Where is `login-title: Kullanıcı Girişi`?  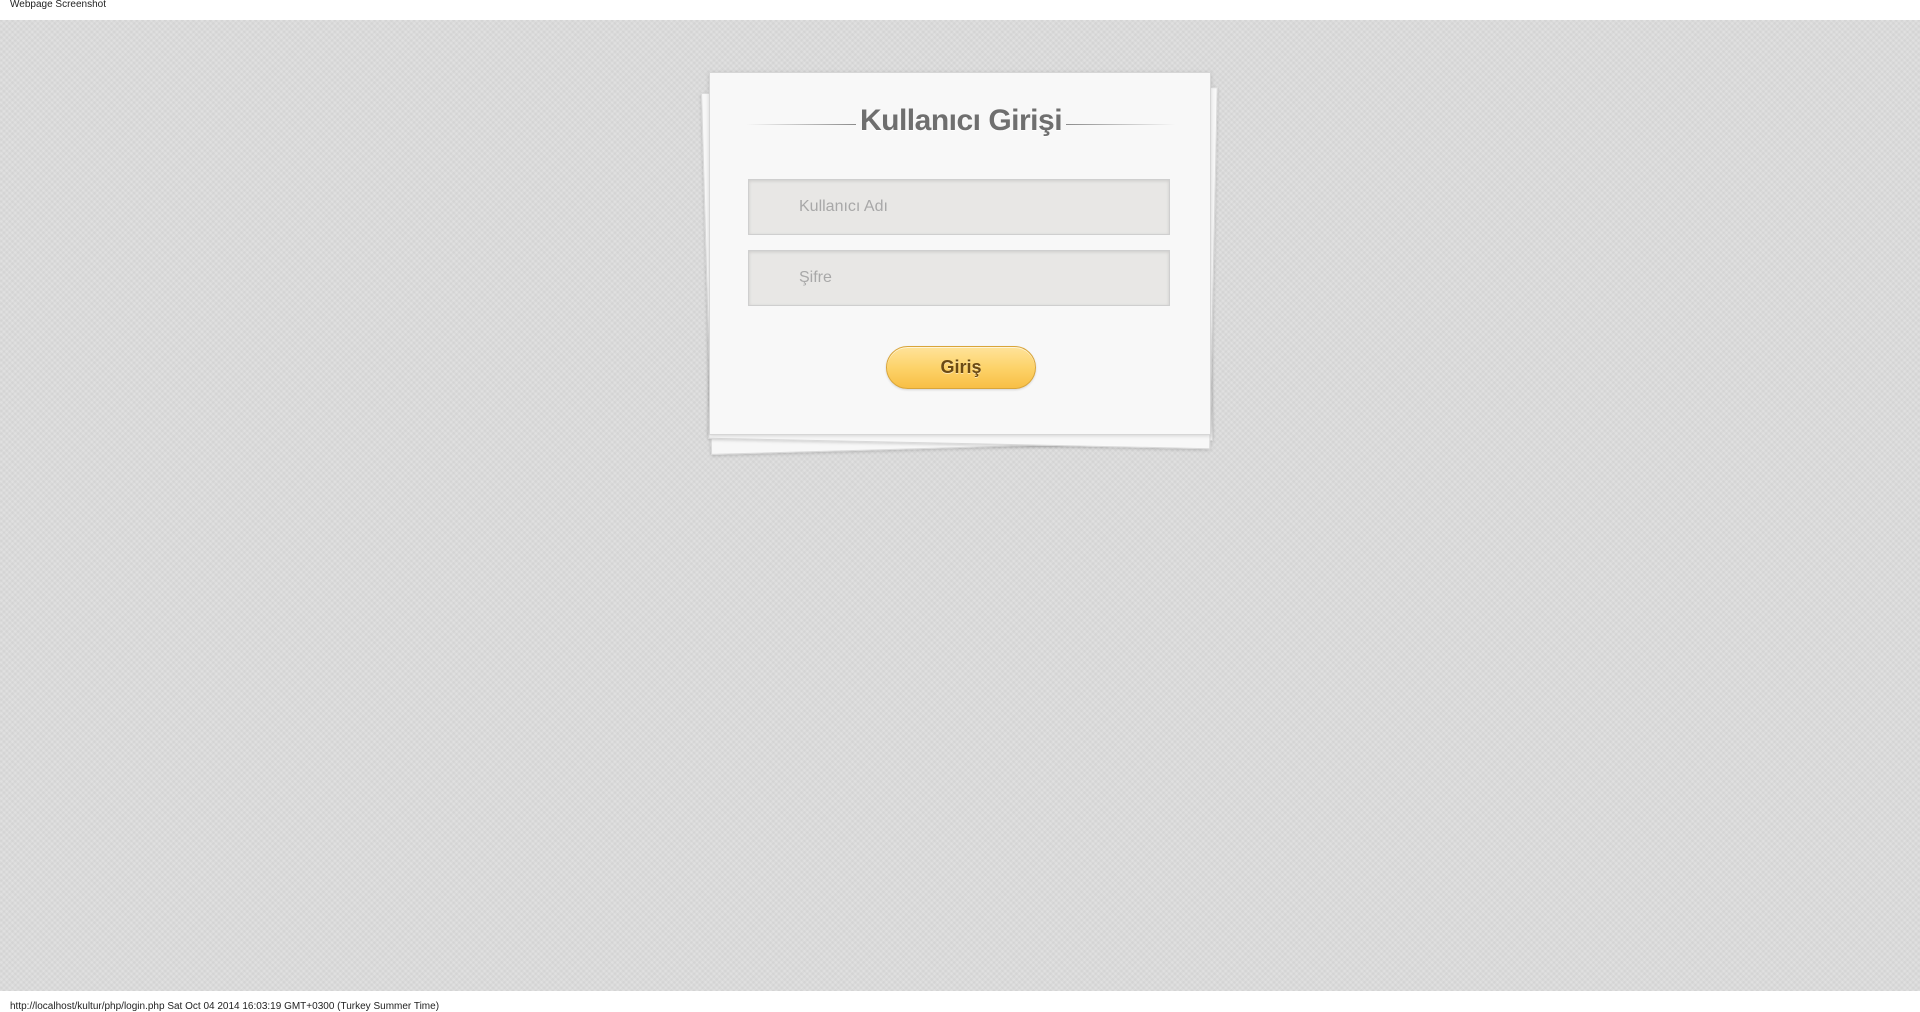
login-title: Kullanıcı Girişi is located at coordinates (961, 120).